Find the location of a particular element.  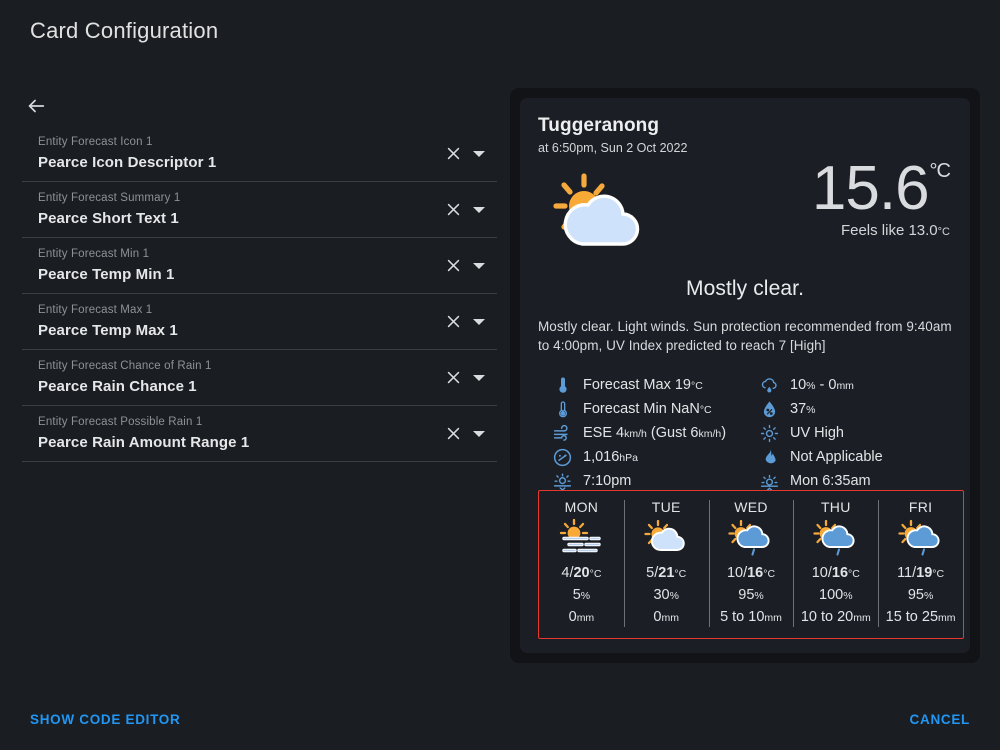

detail-text: Forecast Max 19°C is located at coordinates (643, 385).